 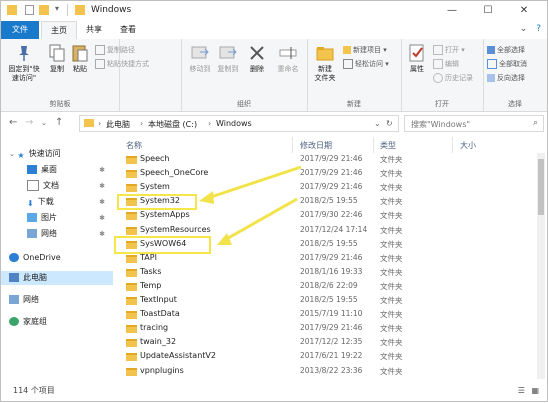 What do you see at coordinates (535, 390) in the screenshot?
I see `large-icons-view-icon: ▦` at bounding box center [535, 390].